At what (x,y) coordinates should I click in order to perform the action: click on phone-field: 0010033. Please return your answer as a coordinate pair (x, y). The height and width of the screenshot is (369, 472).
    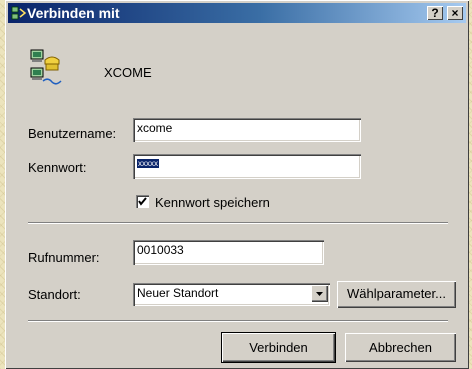
    Looking at the image, I should click on (228, 252).